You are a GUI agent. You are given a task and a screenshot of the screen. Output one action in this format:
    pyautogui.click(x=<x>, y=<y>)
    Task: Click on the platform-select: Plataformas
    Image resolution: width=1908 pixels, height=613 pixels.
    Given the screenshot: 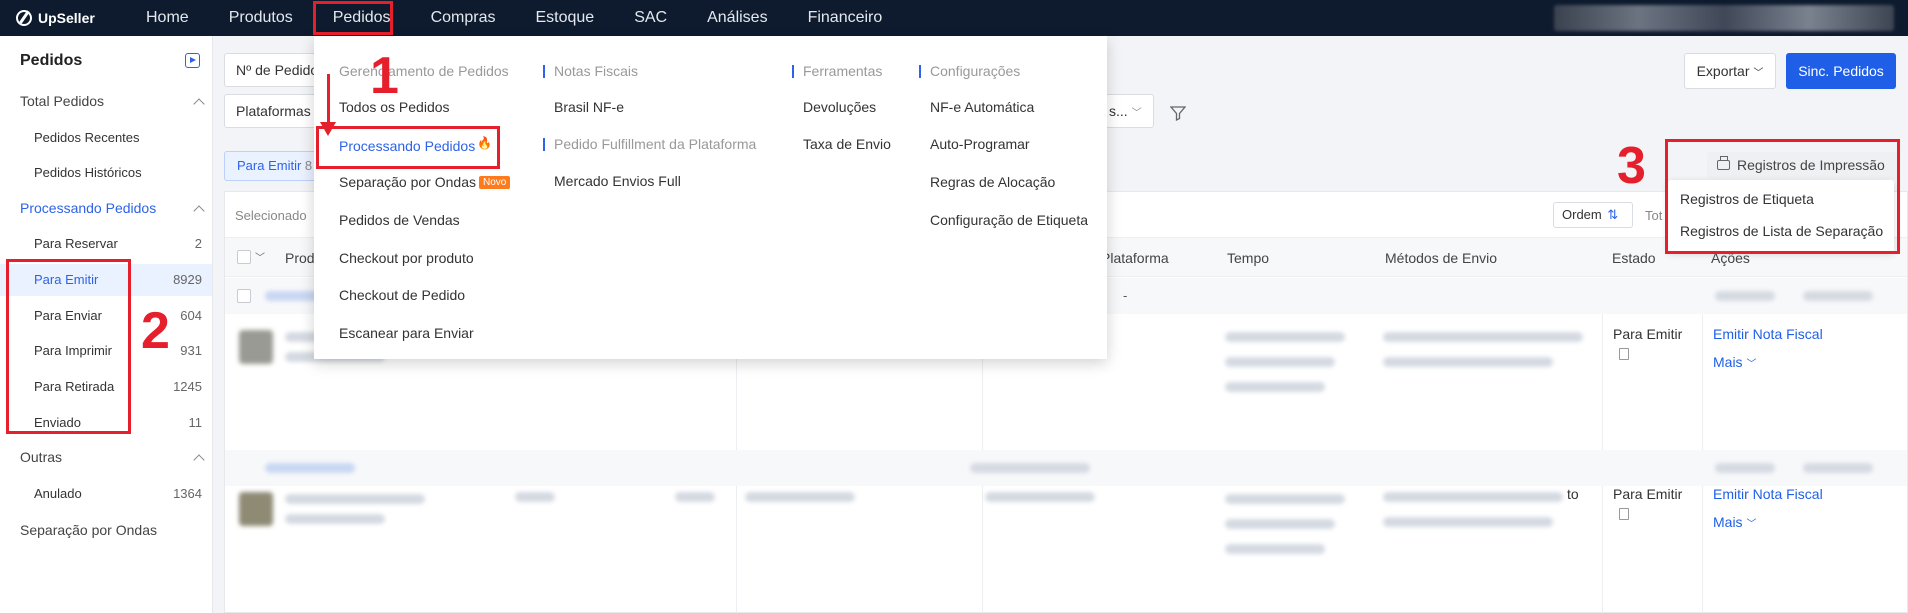 What is the action you would take?
    pyautogui.click(x=274, y=111)
    